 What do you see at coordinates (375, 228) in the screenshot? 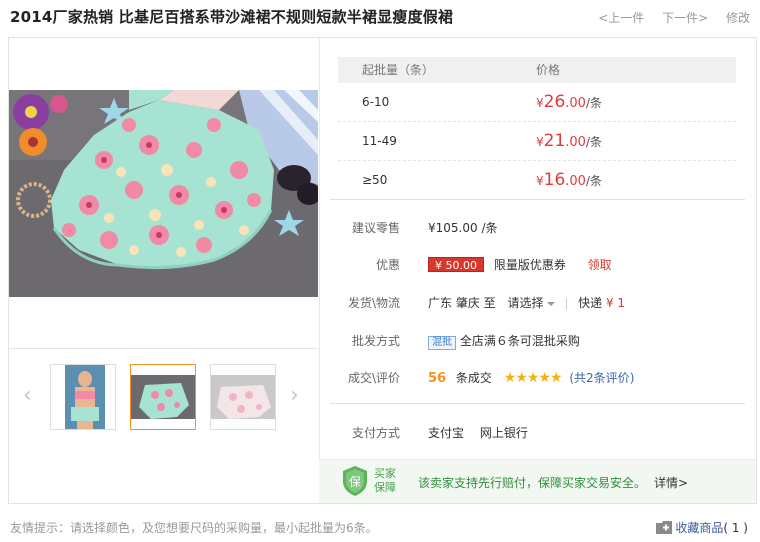
I see `retail-label: 建议零售` at bounding box center [375, 228].